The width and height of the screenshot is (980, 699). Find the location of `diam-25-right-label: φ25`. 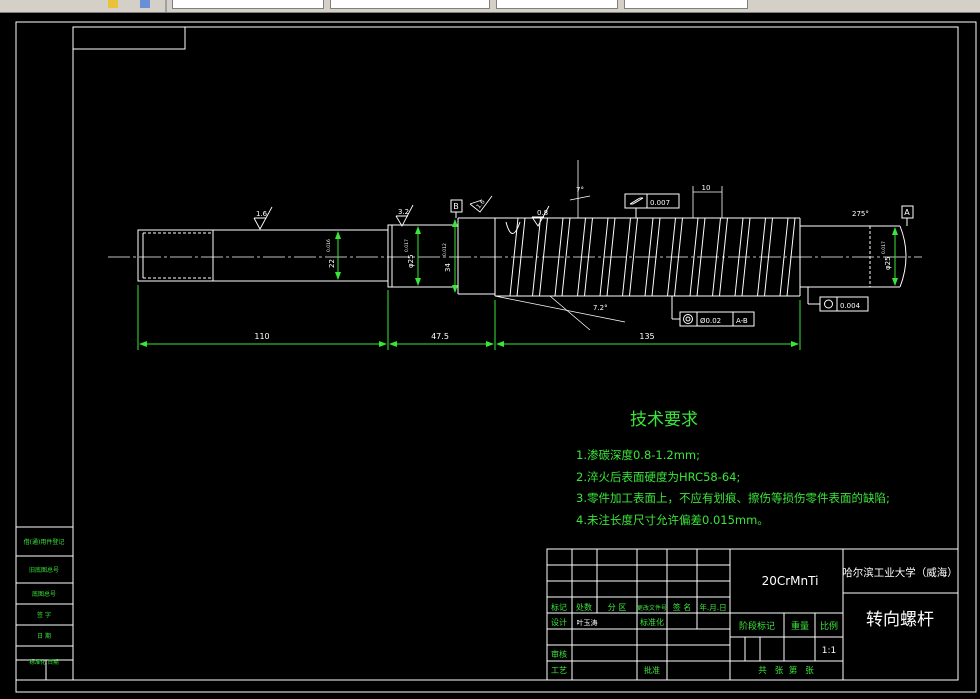

diam-25-right-label: φ25 is located at coordinates (888, 263).